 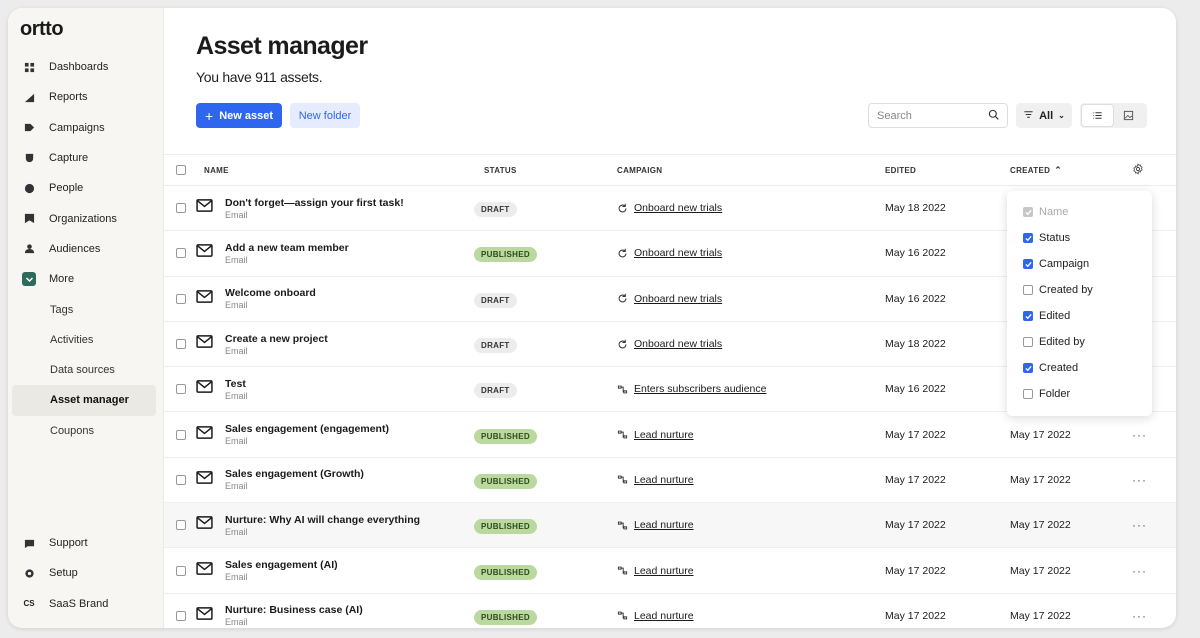 I want to click on status-badge: DRAFT, so click(x=495, y=300).